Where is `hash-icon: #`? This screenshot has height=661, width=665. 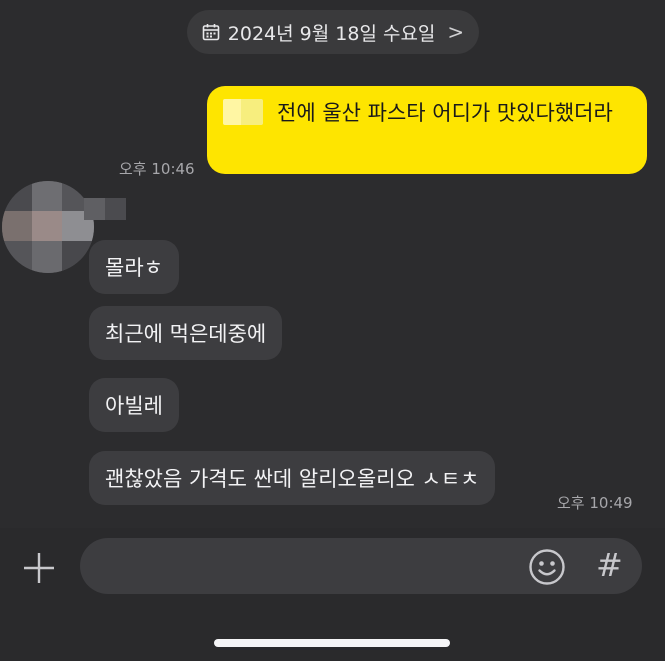 hash-icon: # is located at coordinates (609, 565).